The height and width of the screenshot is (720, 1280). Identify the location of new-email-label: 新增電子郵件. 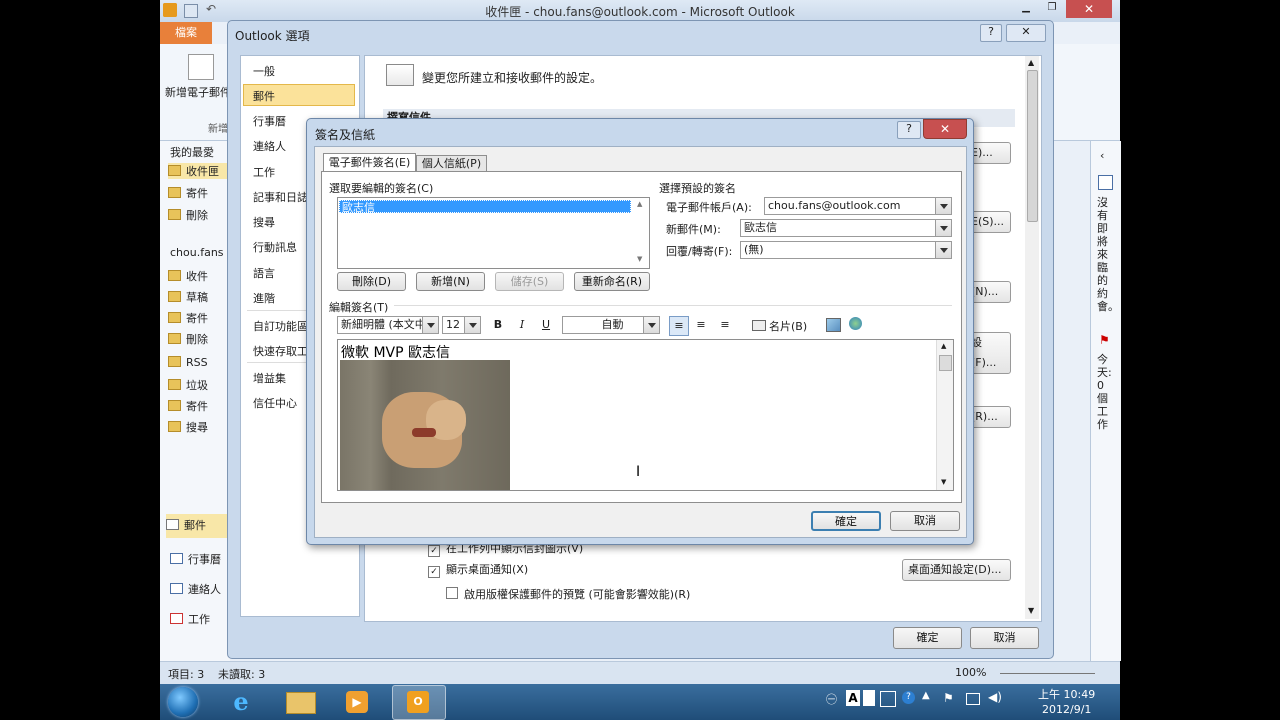
(198, 92).